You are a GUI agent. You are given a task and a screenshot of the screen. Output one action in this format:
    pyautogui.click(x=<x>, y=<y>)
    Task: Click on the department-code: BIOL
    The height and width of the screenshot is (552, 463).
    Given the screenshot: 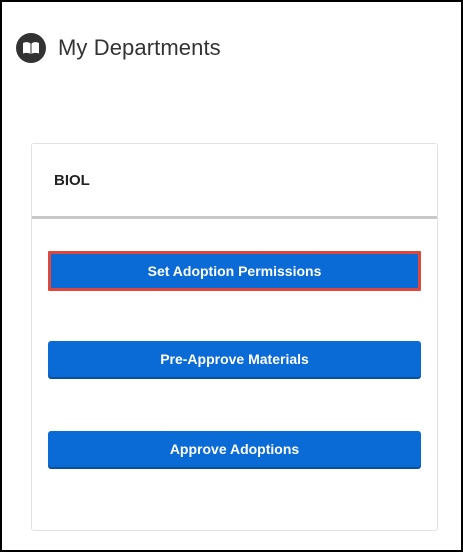 What is the action you would take?
    pyautogui.click(x=72, y=180)
    